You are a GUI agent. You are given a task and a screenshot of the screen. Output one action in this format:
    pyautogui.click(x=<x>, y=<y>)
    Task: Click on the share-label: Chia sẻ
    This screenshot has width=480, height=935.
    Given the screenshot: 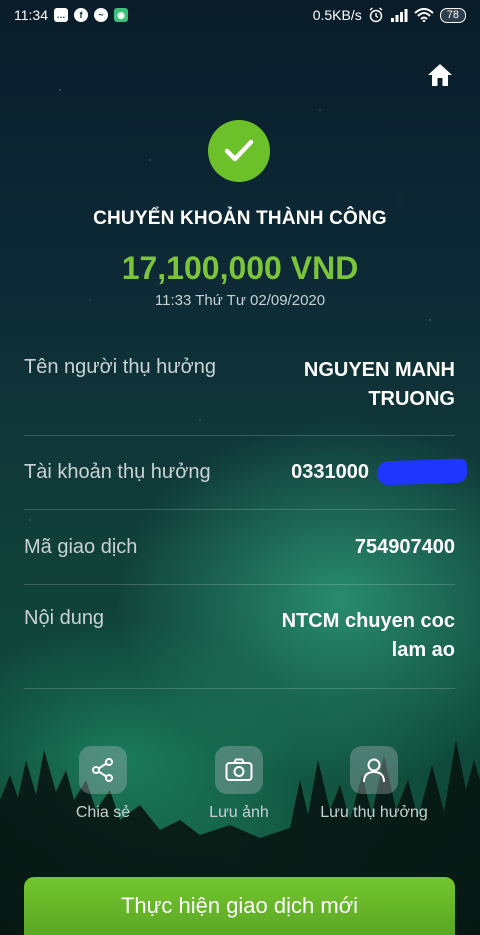 What is the action you would take?
    pyautogui.click(x=103, y=812)
    